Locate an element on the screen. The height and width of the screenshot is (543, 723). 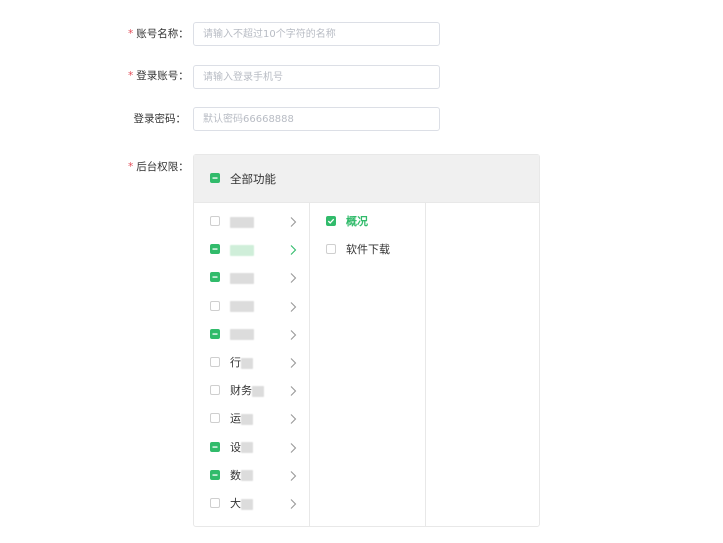
permission-item: 运 is located at coordinates (251, 419).